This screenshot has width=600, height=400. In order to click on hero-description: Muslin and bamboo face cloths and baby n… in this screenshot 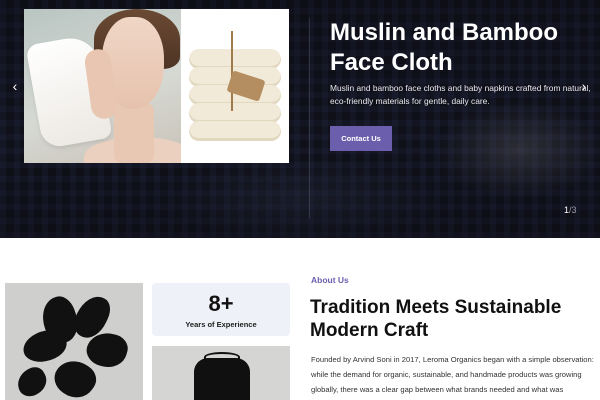, I will do `click(460, 94)`.